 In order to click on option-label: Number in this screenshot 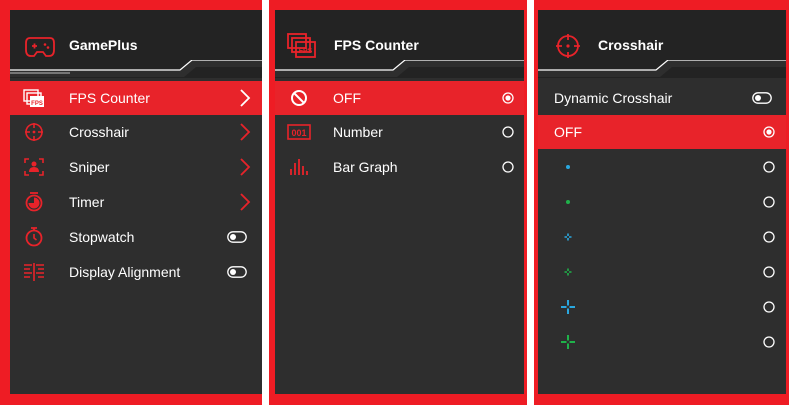, I will do `click(358, 132)`.